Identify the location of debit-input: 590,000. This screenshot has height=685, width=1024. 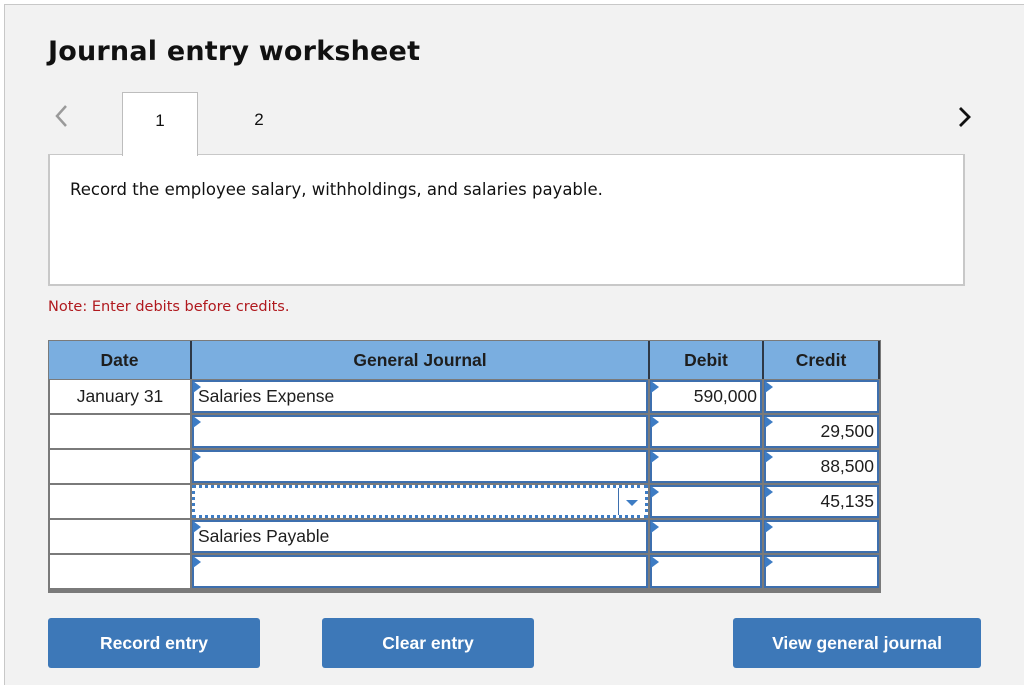
(706, 396).